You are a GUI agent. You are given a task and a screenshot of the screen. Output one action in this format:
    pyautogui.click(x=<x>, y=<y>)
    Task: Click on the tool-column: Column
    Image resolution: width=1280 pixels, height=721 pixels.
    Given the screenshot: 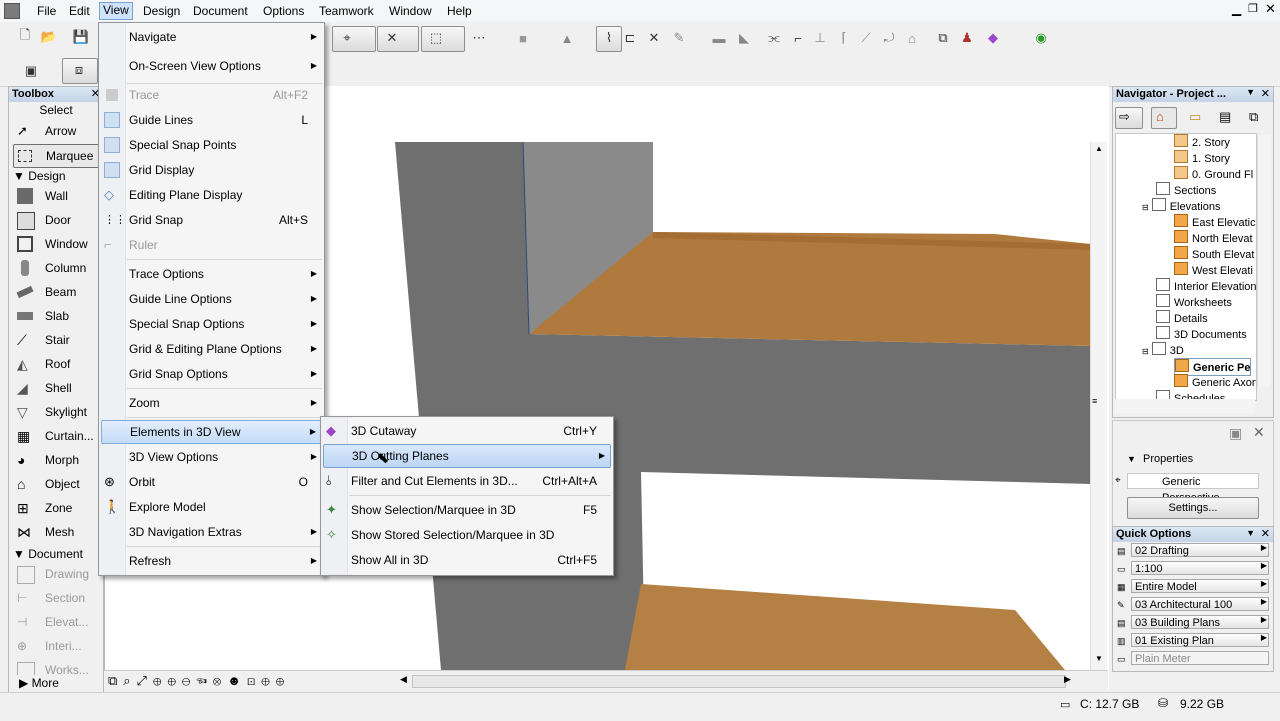 What is the action you would take?
    pyautogui.click(x=57, y=268)
    